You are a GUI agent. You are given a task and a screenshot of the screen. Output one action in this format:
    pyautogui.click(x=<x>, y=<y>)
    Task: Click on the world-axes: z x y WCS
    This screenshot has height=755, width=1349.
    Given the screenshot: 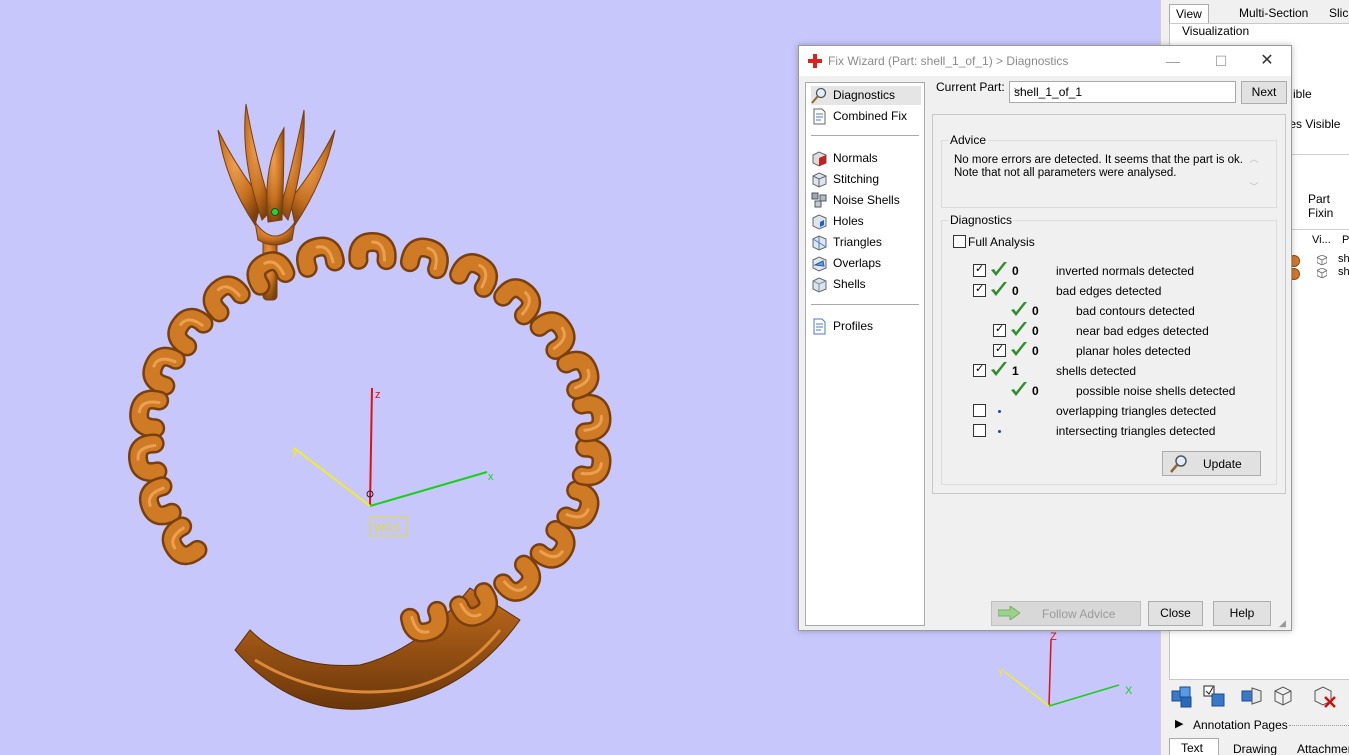 What is the action you would take?
    pyautogui.click(x=393, y=462)
    